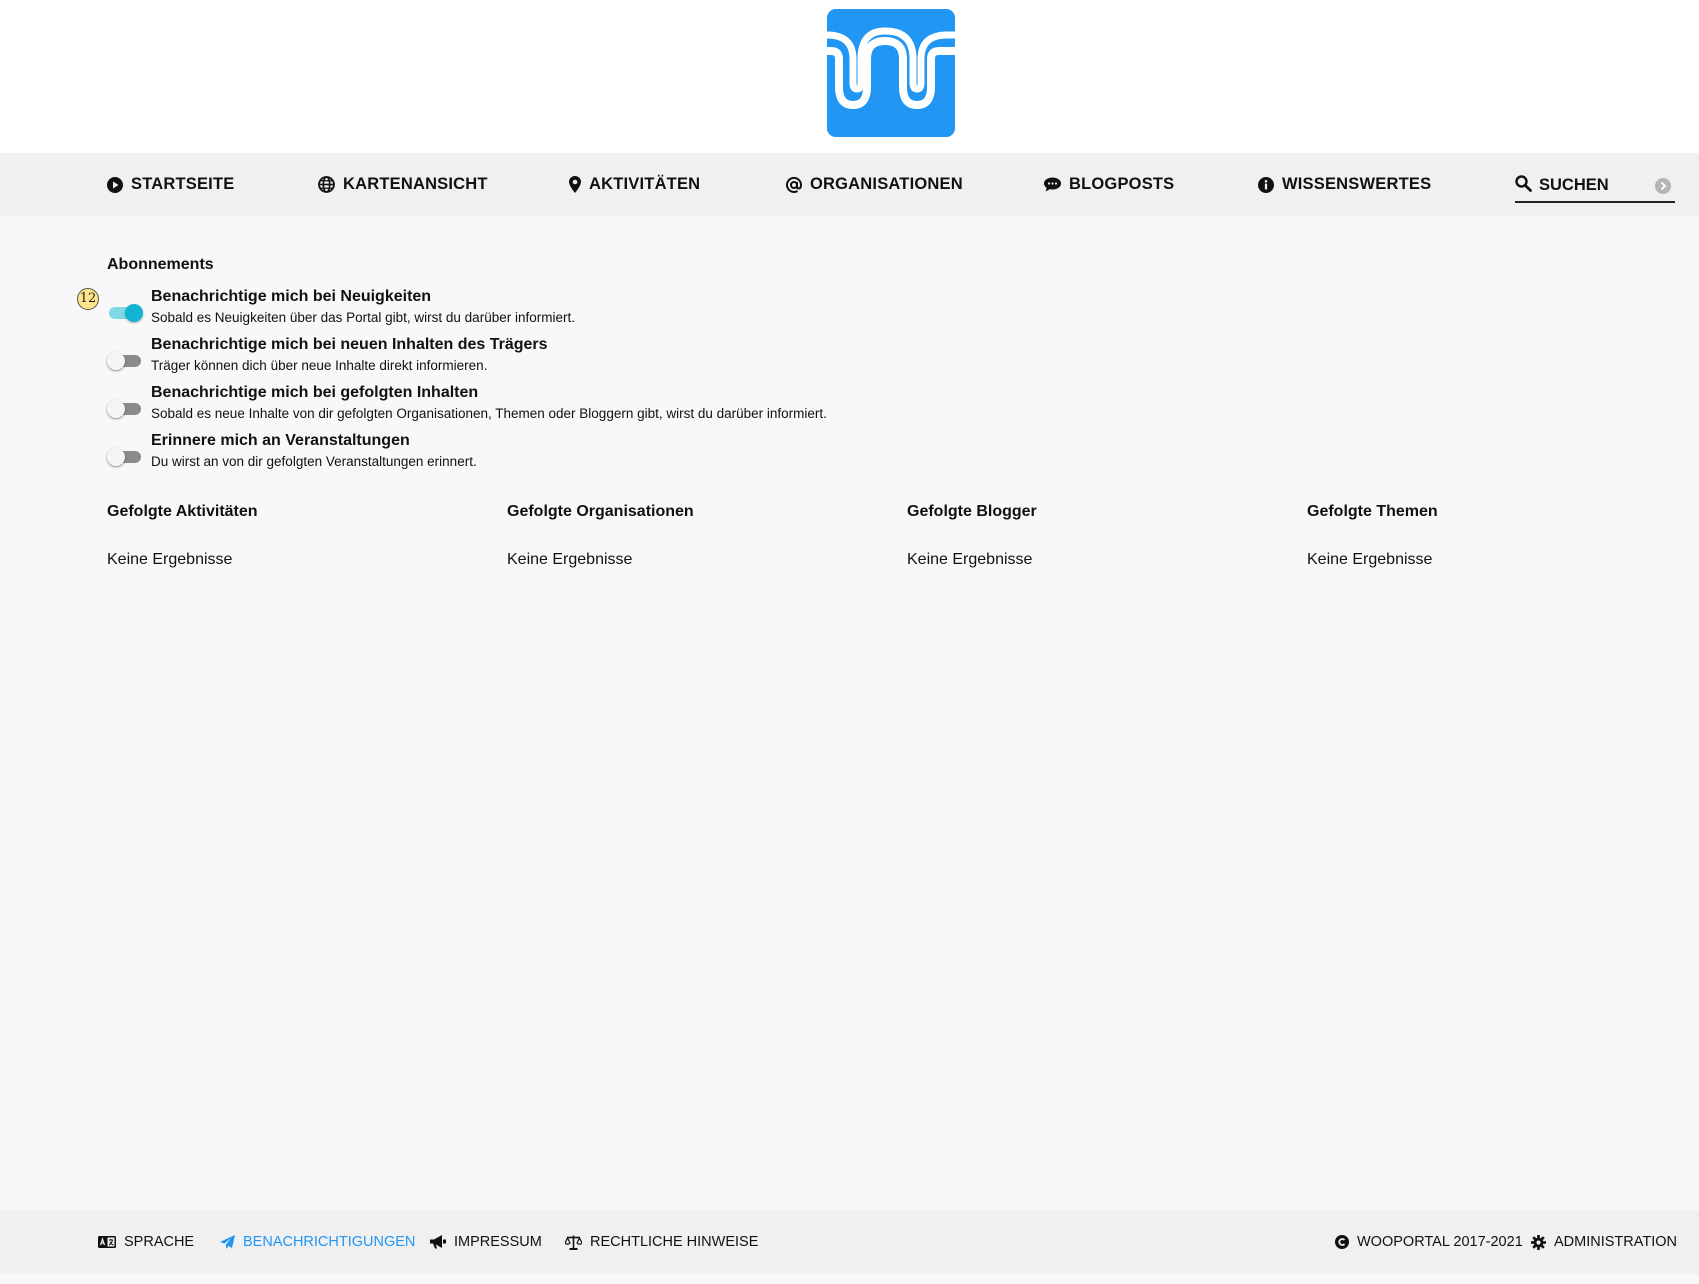 The image size is (1699, 1284). I want to click on followed-topics-column: Gefolgte Themen Keine Ergebnisse, so click(1497, 535).